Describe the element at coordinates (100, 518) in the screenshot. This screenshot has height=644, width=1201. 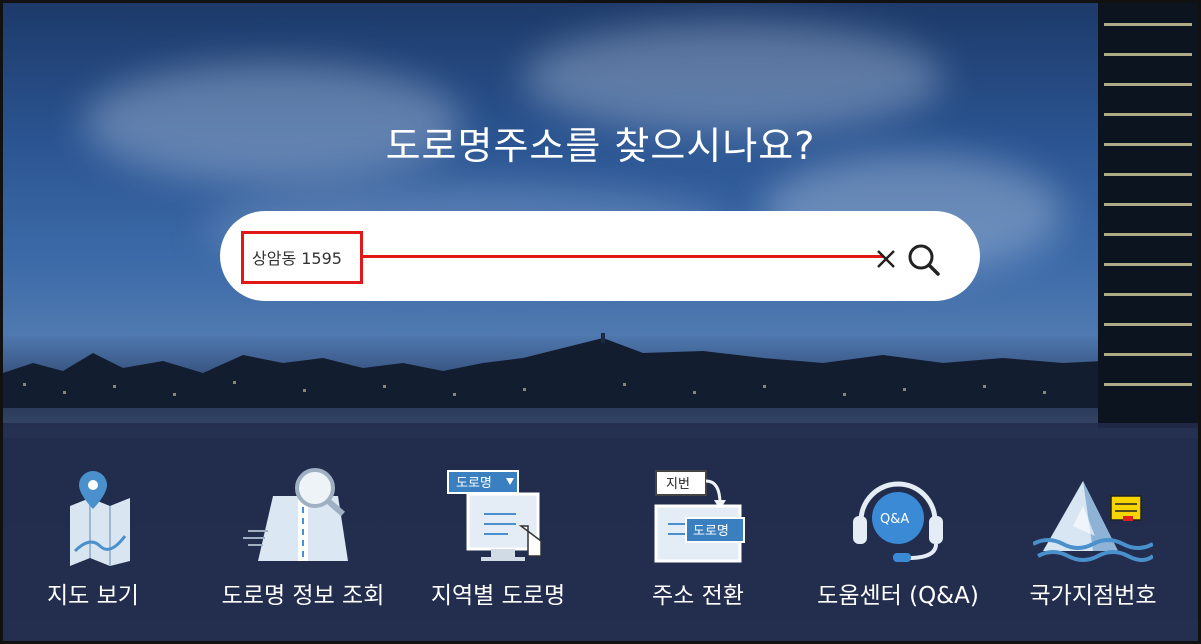
I see `map-icon` at that location.